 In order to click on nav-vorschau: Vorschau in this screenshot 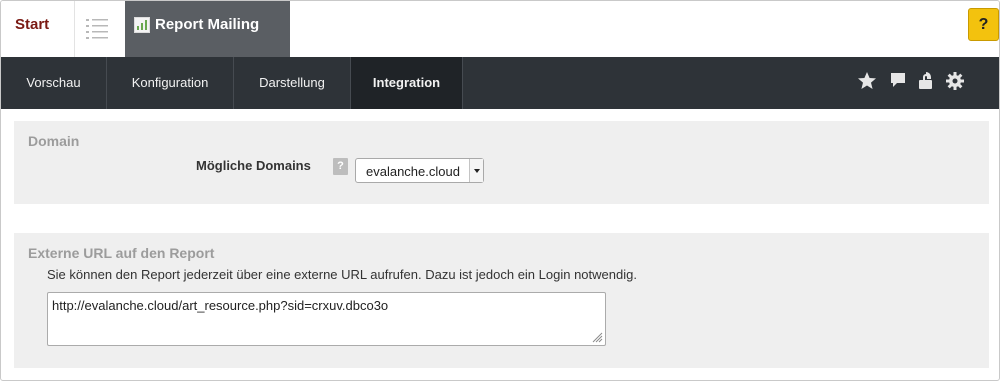, I will do `click(54, 83)`.